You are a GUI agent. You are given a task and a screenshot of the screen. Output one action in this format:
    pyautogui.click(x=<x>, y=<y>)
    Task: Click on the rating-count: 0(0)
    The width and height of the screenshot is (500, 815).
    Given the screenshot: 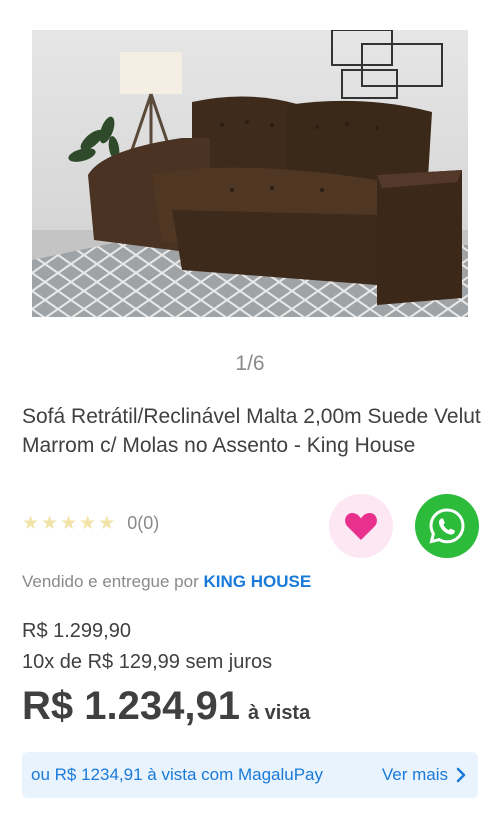 What is the action you would take?
    pyautogui.click(x=143, y=523)
    